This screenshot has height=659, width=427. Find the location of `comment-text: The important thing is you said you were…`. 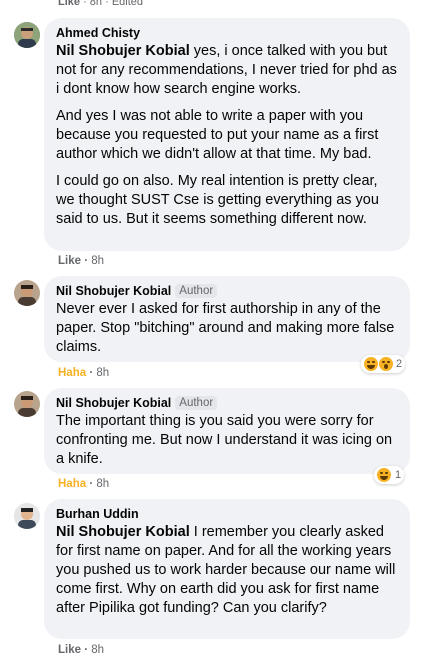

comment-text: The important thing is you said you were… is located at coordinates (224, 440).